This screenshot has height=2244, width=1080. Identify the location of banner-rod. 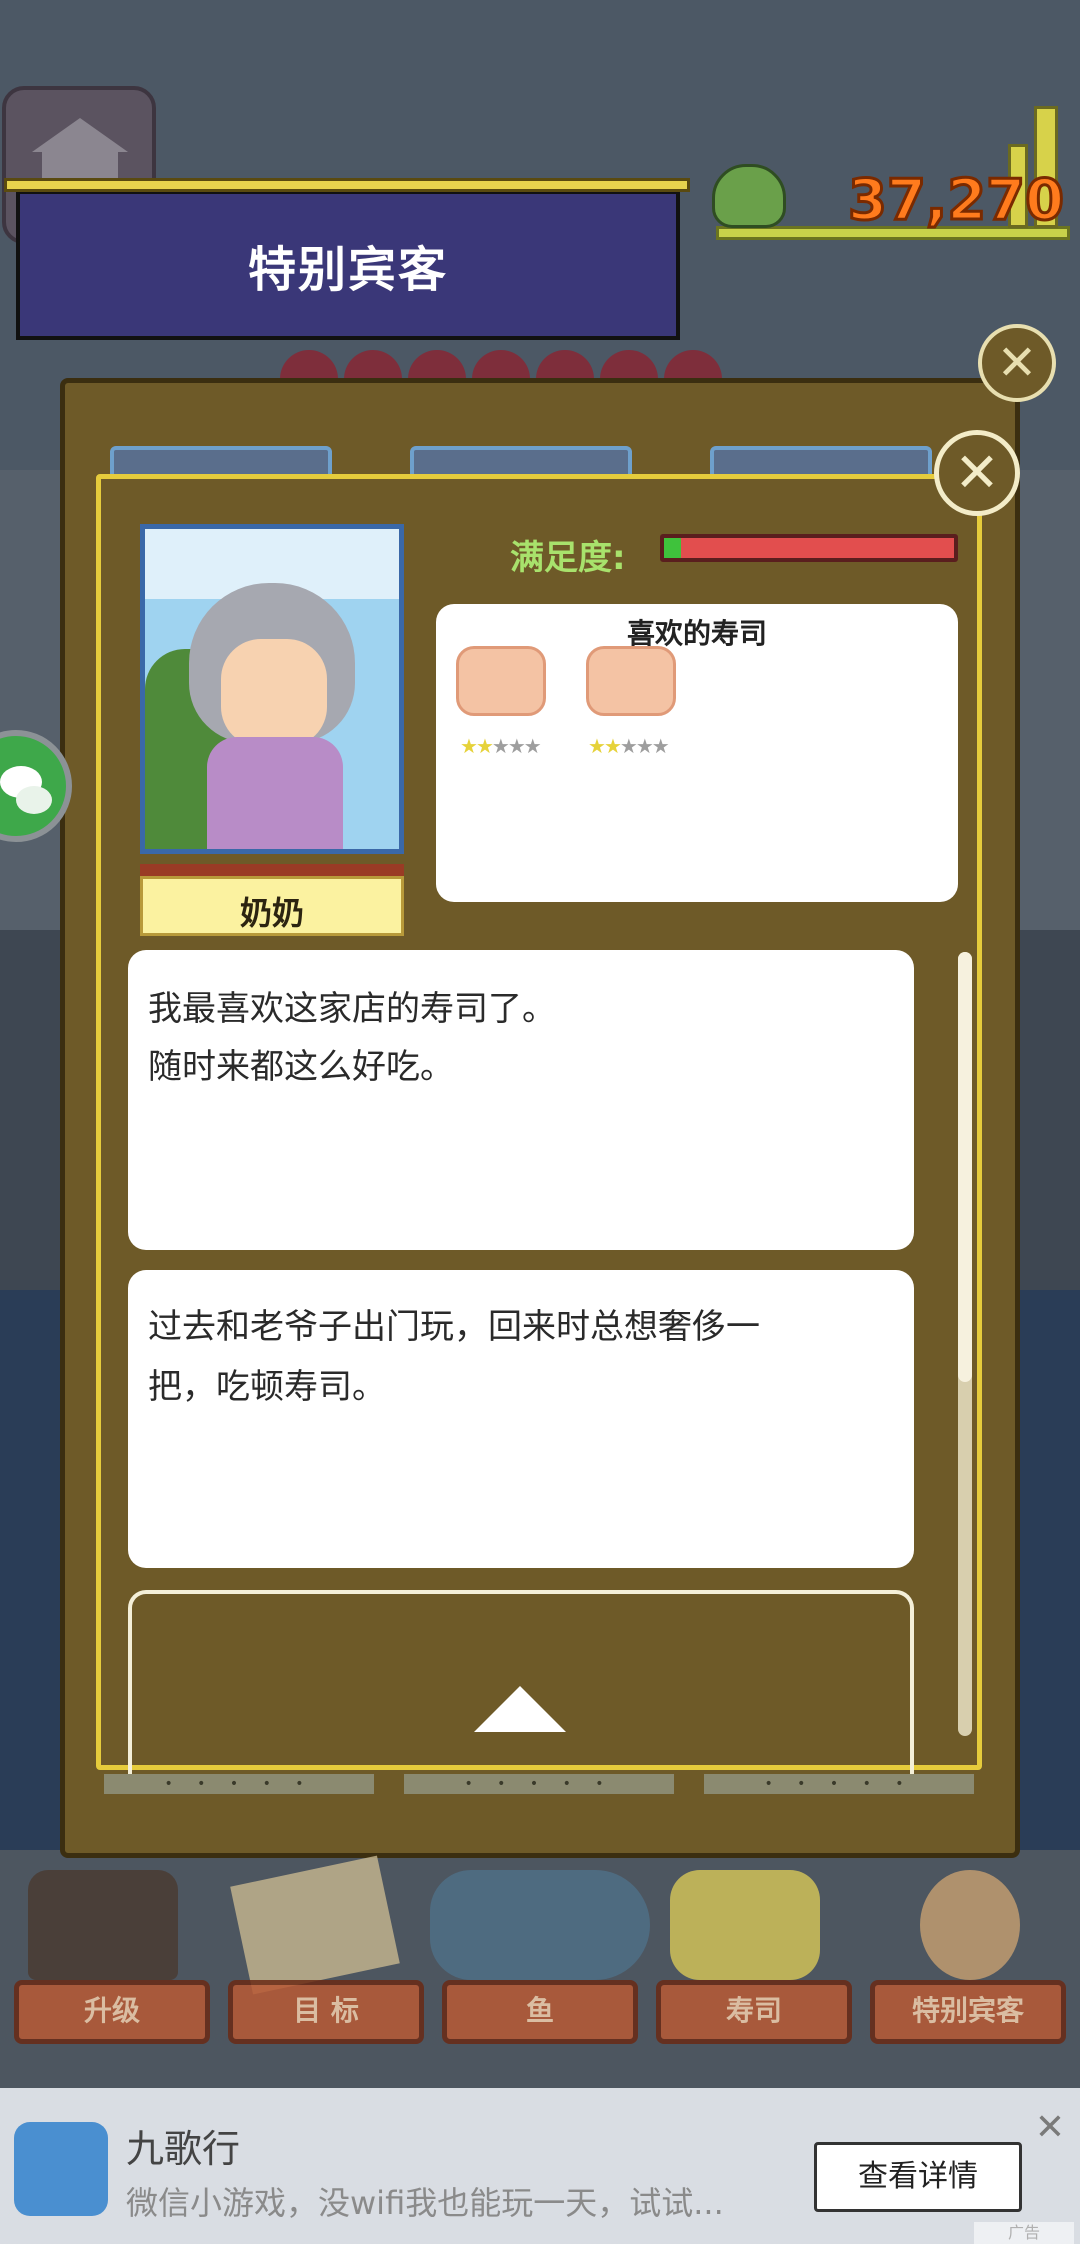
(347, 185).